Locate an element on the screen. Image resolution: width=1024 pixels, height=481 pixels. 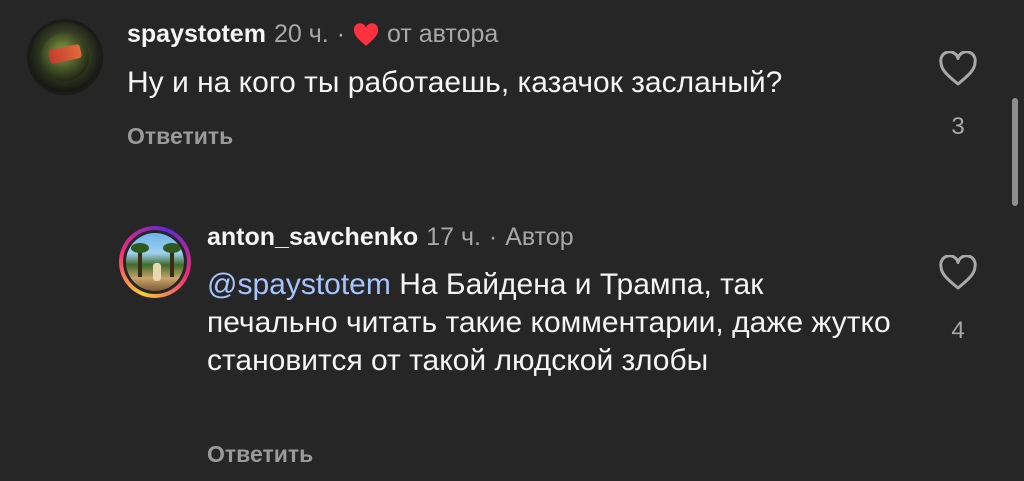
comment-header: anton_savchenko 17 ч. · Автор is located at coordinates (390, 237).